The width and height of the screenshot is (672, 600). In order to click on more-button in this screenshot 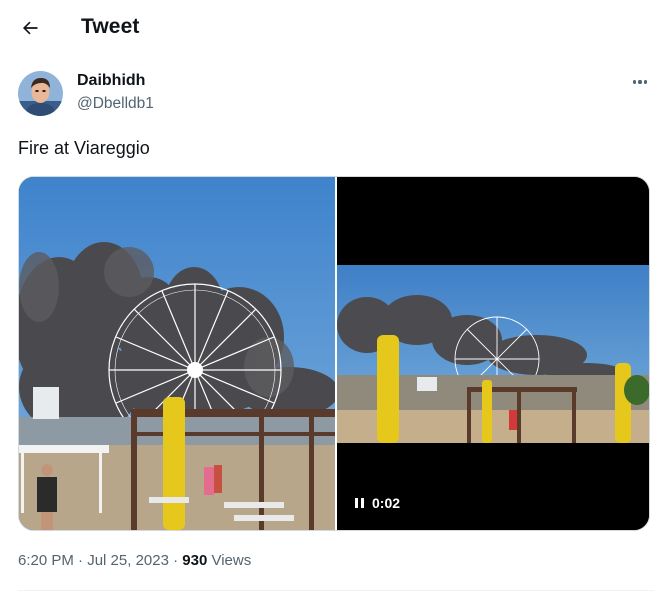, I will do `click(640, 82)`.